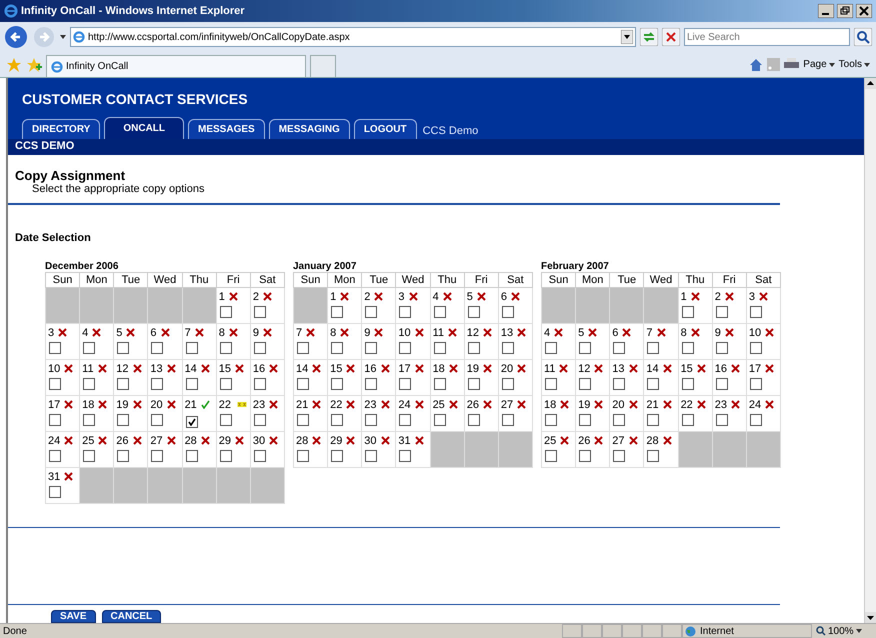 The height and width of the screenshot is (638, 876). What do you see at coordinates (34, 64) in the screenshot?
I see `add-favorite-icon` at bounding box center [34, 64].